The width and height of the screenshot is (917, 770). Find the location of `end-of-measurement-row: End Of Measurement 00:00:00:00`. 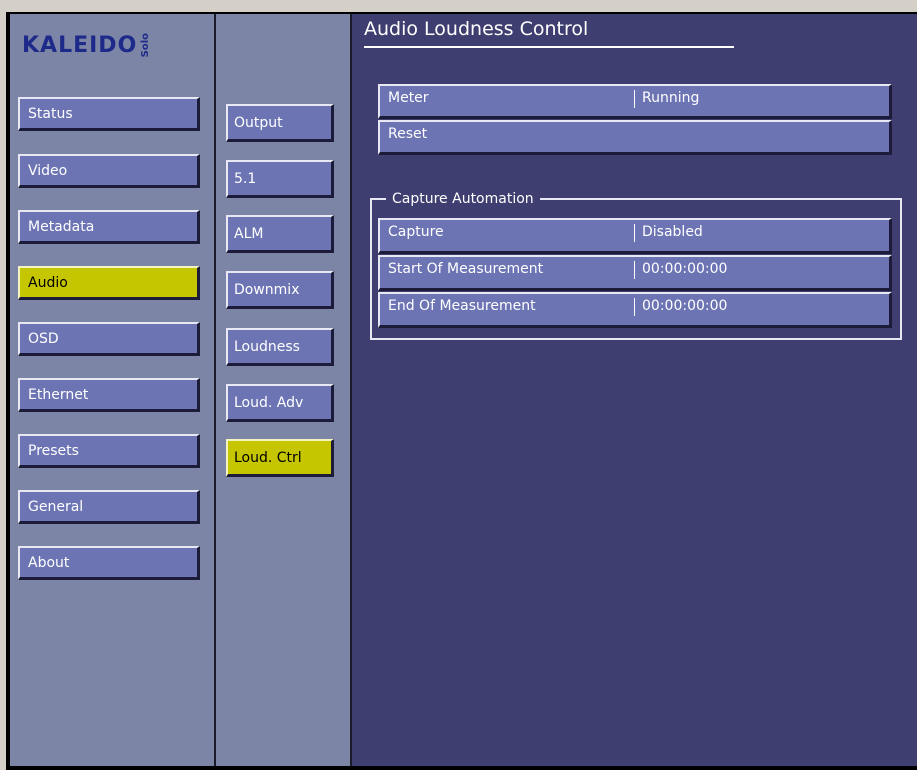

end-of-measurement-row: End Of Measurement 00:00:00:00 is located at coordinates (635, 310).